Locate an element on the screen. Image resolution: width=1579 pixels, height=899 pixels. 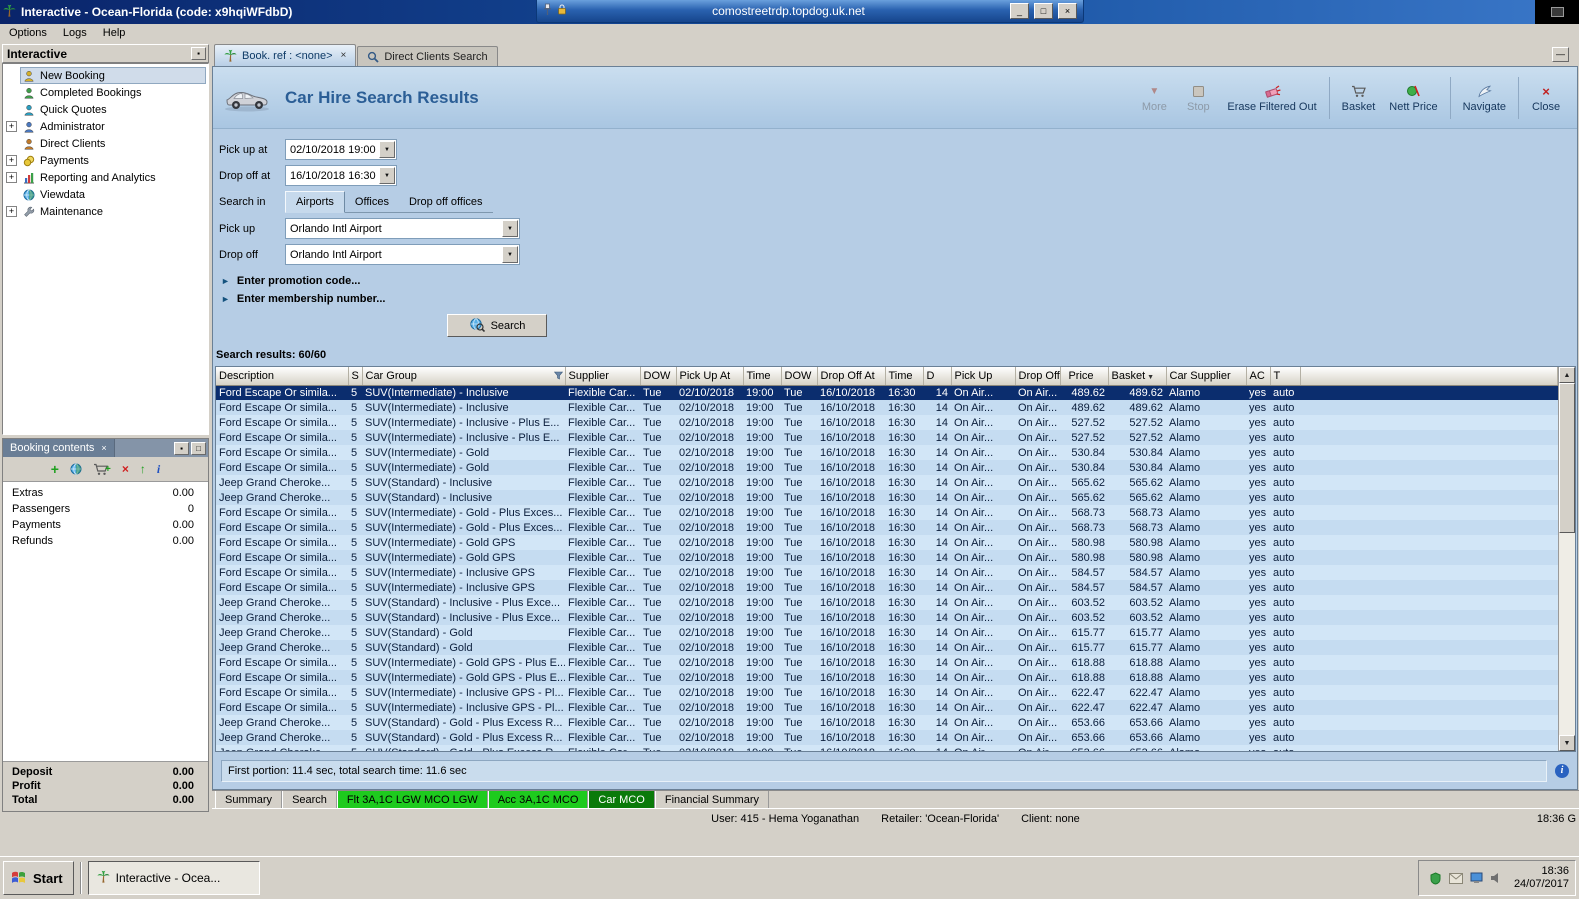
tray-display-icon is located at coordinates (1476, 878).